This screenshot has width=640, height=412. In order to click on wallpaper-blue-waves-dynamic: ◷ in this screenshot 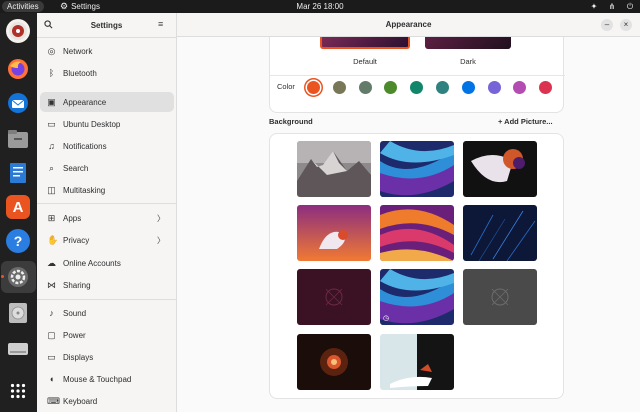, I will do `click(417, 297)`.